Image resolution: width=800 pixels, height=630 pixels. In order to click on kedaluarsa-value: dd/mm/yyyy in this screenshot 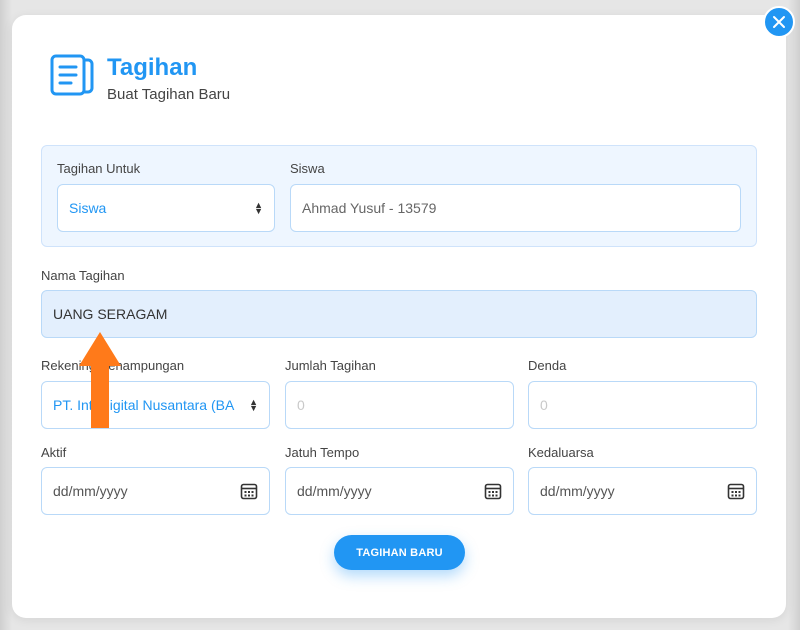, I will do `click(577, 491)`.